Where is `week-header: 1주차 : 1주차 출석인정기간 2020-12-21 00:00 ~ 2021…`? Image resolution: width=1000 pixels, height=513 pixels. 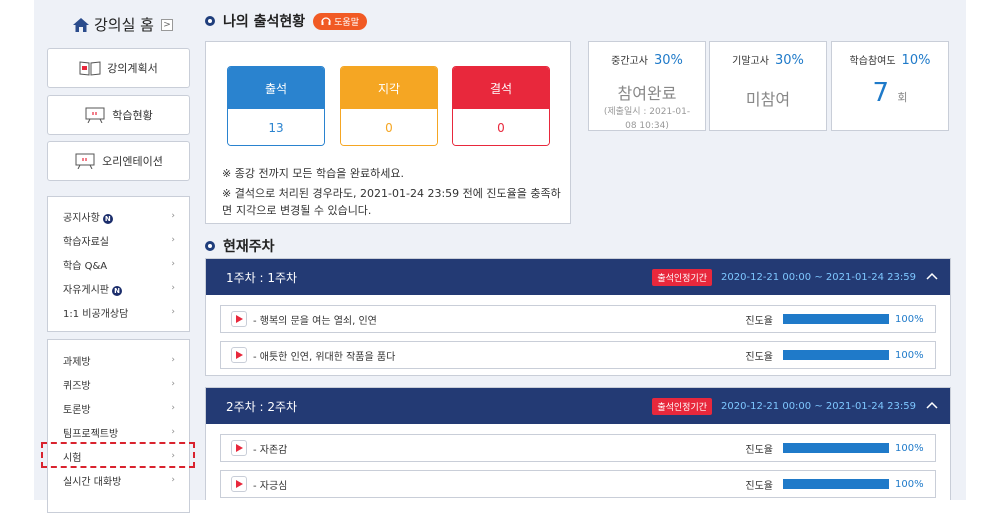 week-header: 1주차 : 1주차 출석인정기간 2020-12-21 00:00 ~ 2021… is located at coordinates (578, 277).